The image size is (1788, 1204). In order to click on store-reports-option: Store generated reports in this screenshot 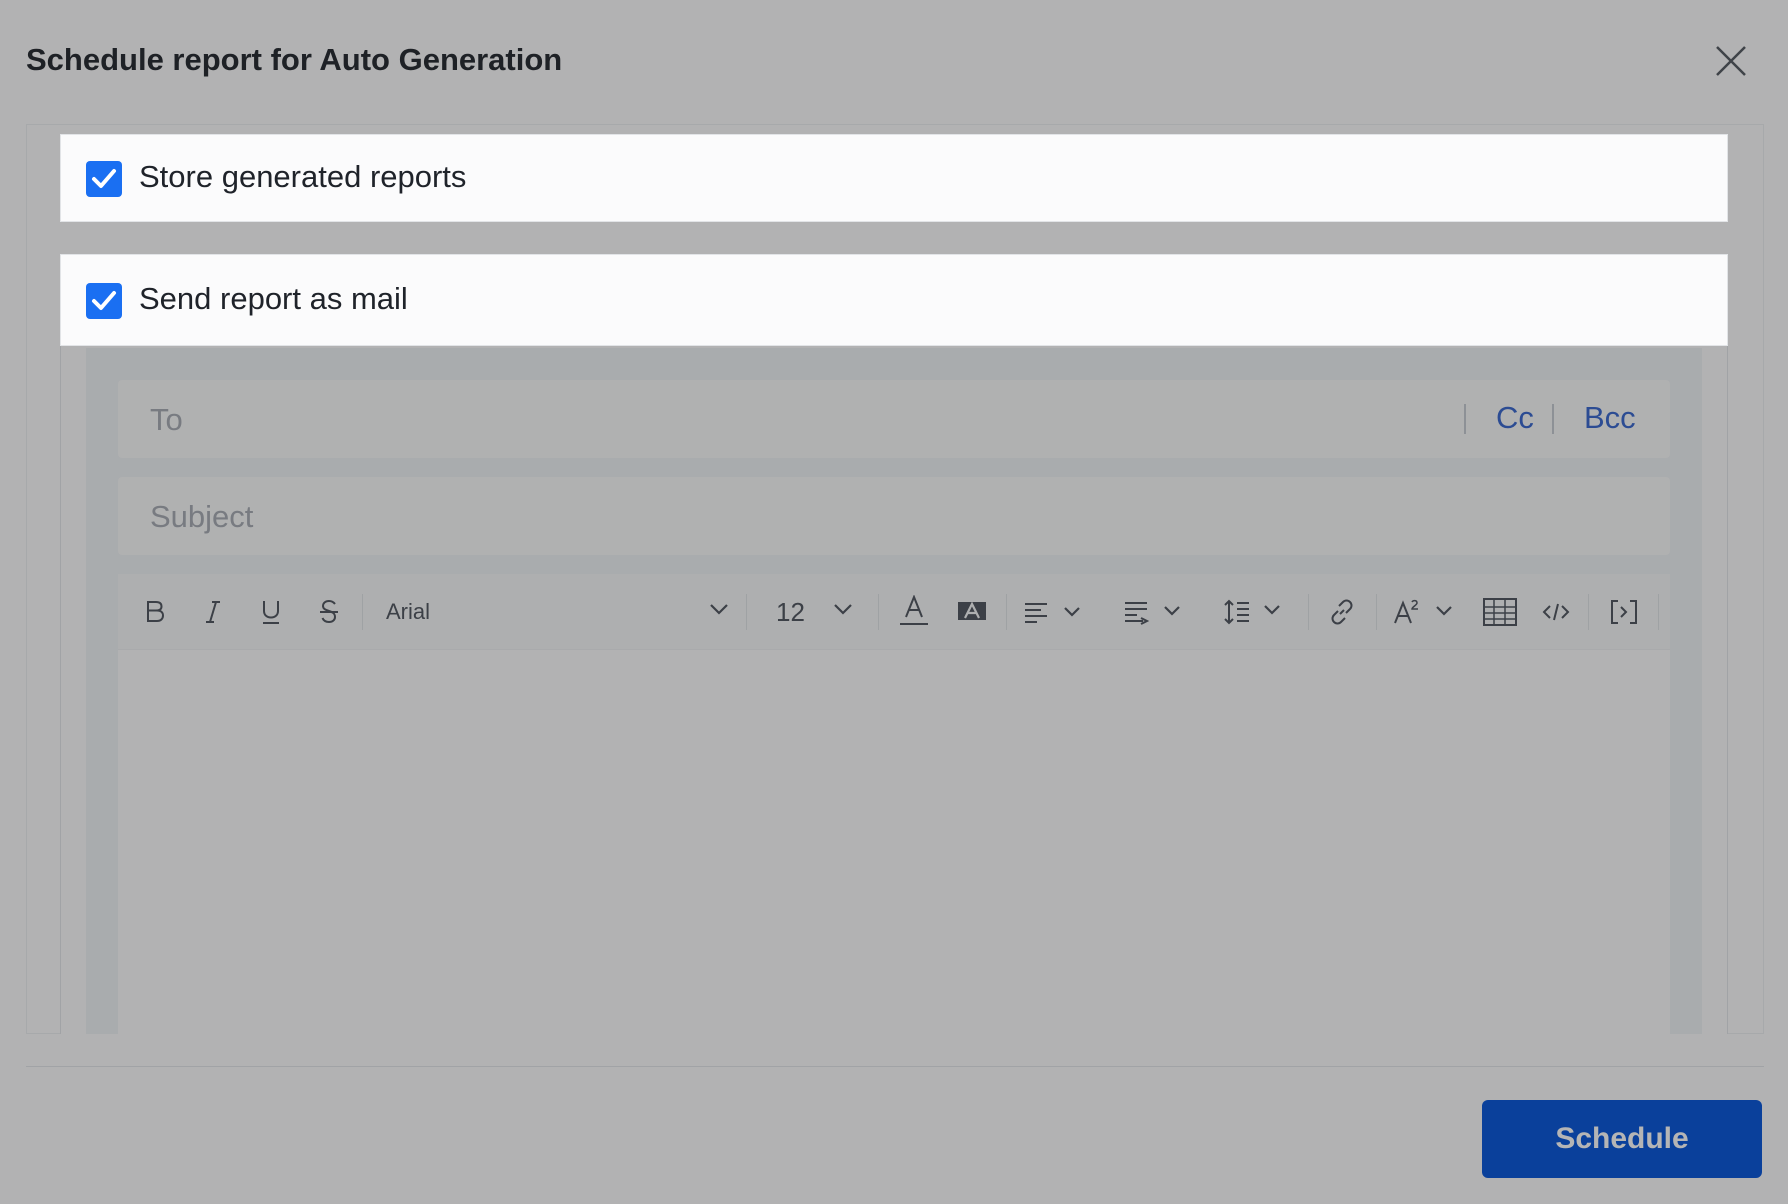, I will do `click(894, 178)`.